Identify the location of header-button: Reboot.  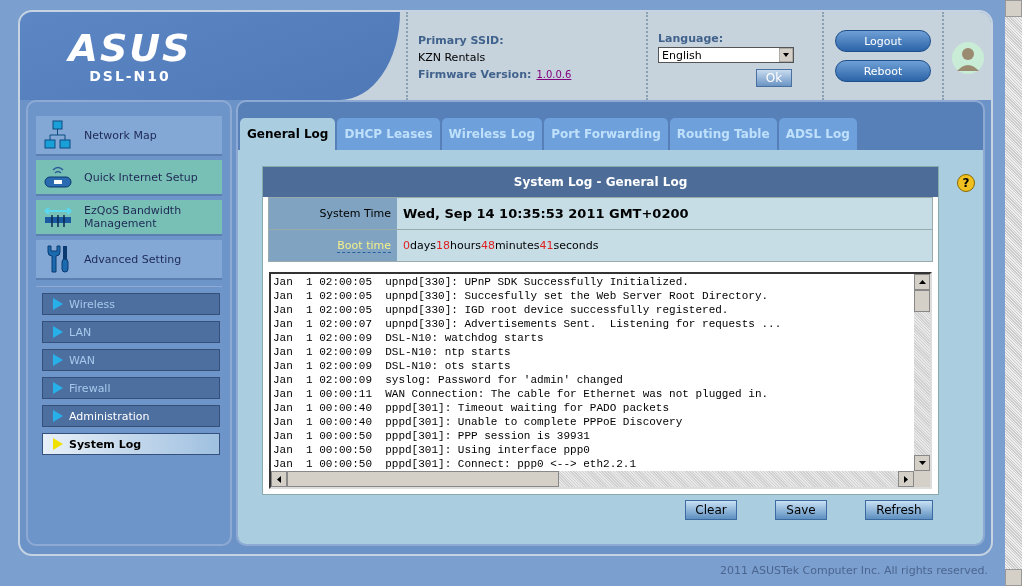
(883, 71).